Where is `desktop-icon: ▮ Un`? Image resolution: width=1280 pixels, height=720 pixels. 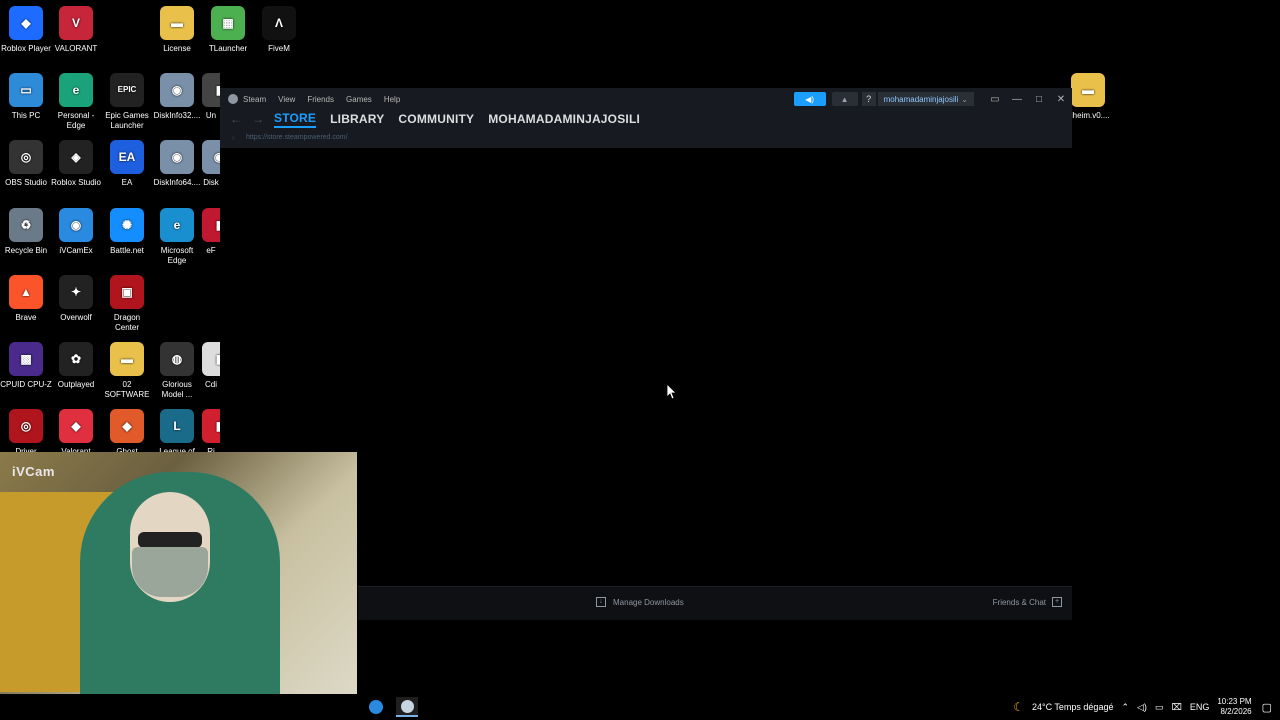
desktop-icon: ▮ Un is located at coordinates (211, 97).